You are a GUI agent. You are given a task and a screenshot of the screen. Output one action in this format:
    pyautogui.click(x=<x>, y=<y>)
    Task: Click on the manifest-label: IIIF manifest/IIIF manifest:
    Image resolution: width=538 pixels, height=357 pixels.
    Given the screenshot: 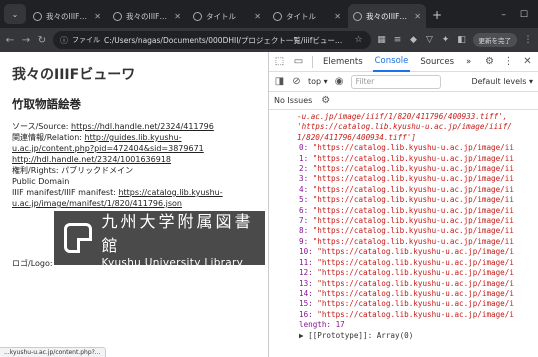 What is the action you would take?
    pyautogui.click(x=65, y=192)
    